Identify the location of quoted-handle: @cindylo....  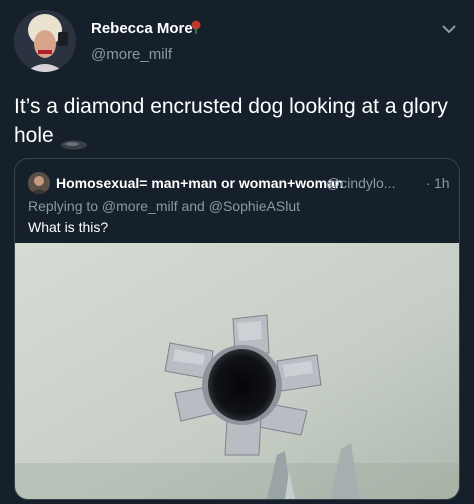
(360, 183).